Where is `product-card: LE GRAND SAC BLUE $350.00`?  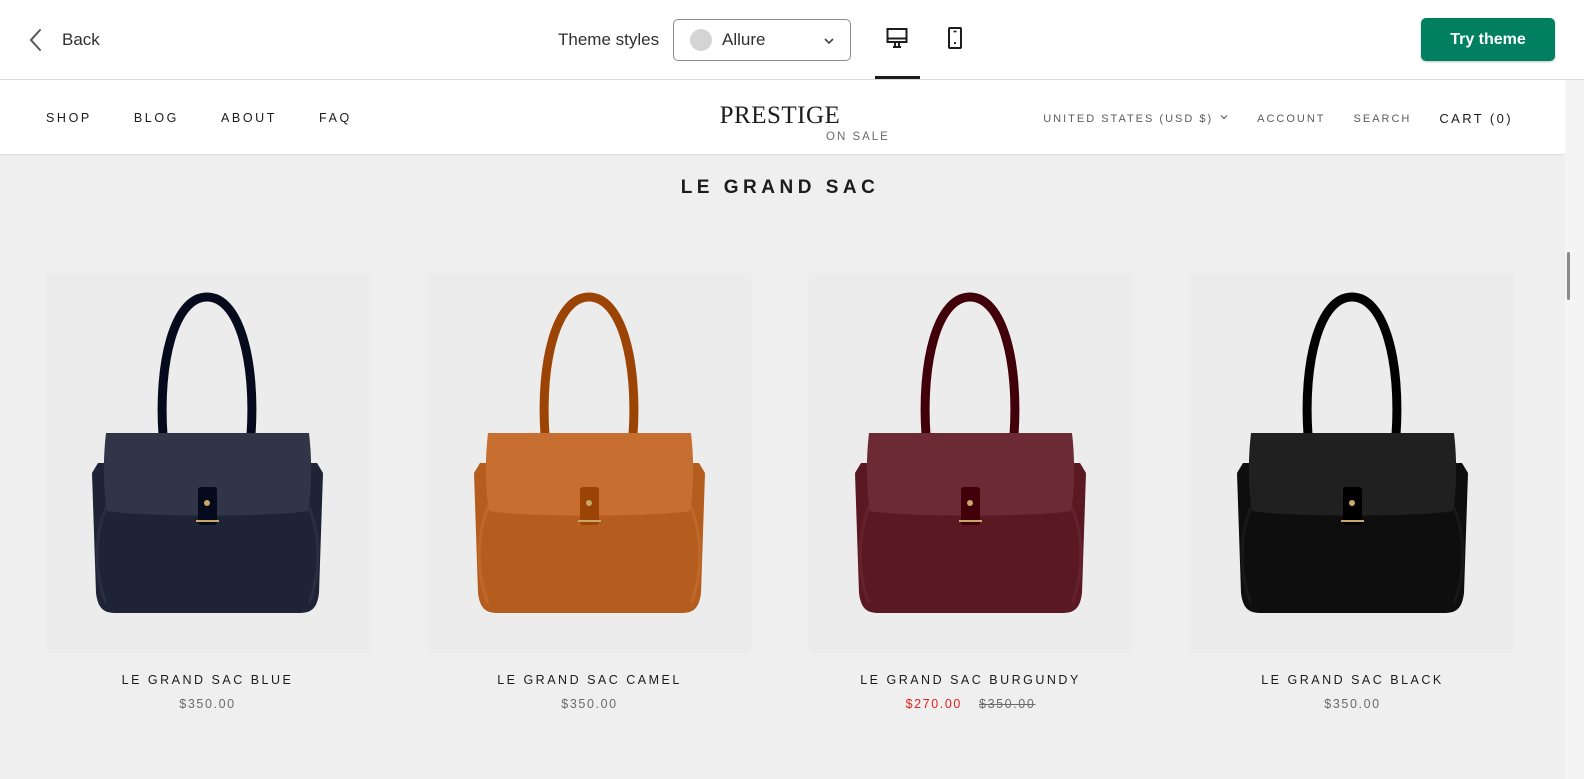 product-card: LE GRAND SAC BLUE $350.00 is located at coordinates (207, 492).